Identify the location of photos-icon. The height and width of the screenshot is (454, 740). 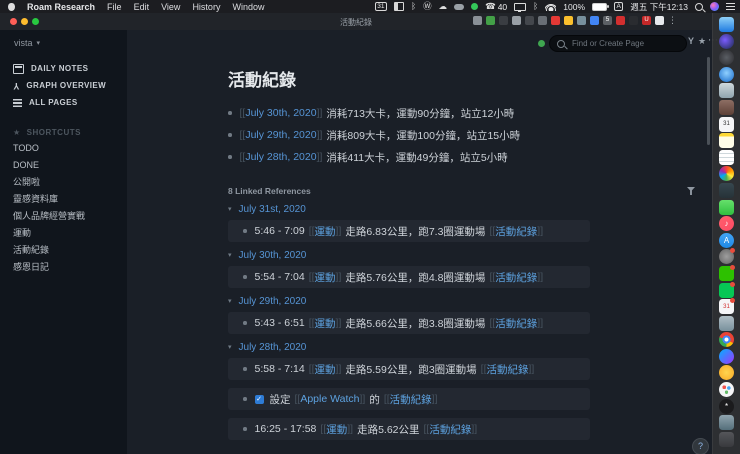
(726, 174).